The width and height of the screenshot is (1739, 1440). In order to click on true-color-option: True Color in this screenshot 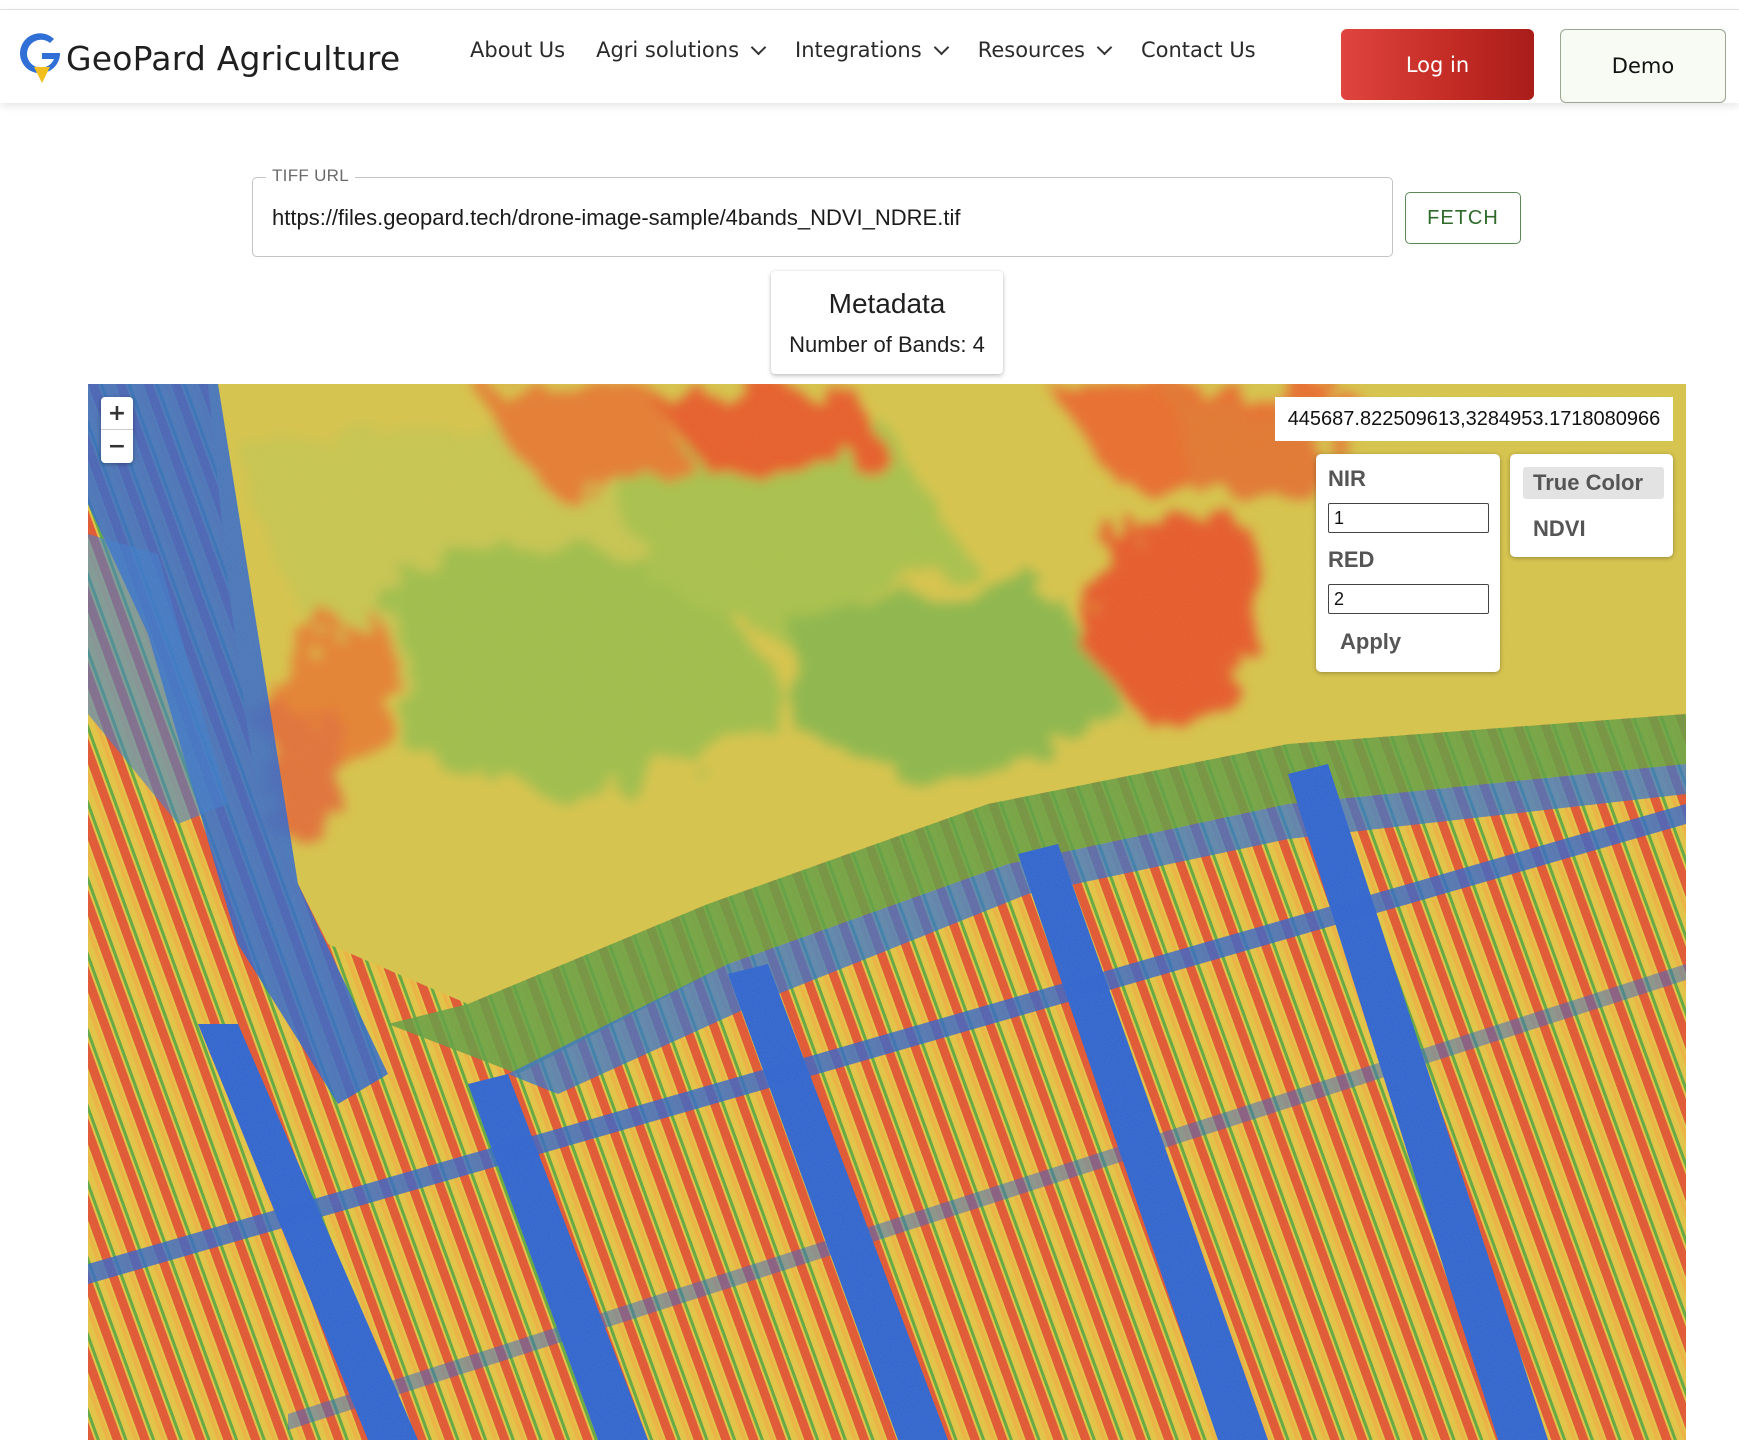, I will do `click(1593, 483)`.